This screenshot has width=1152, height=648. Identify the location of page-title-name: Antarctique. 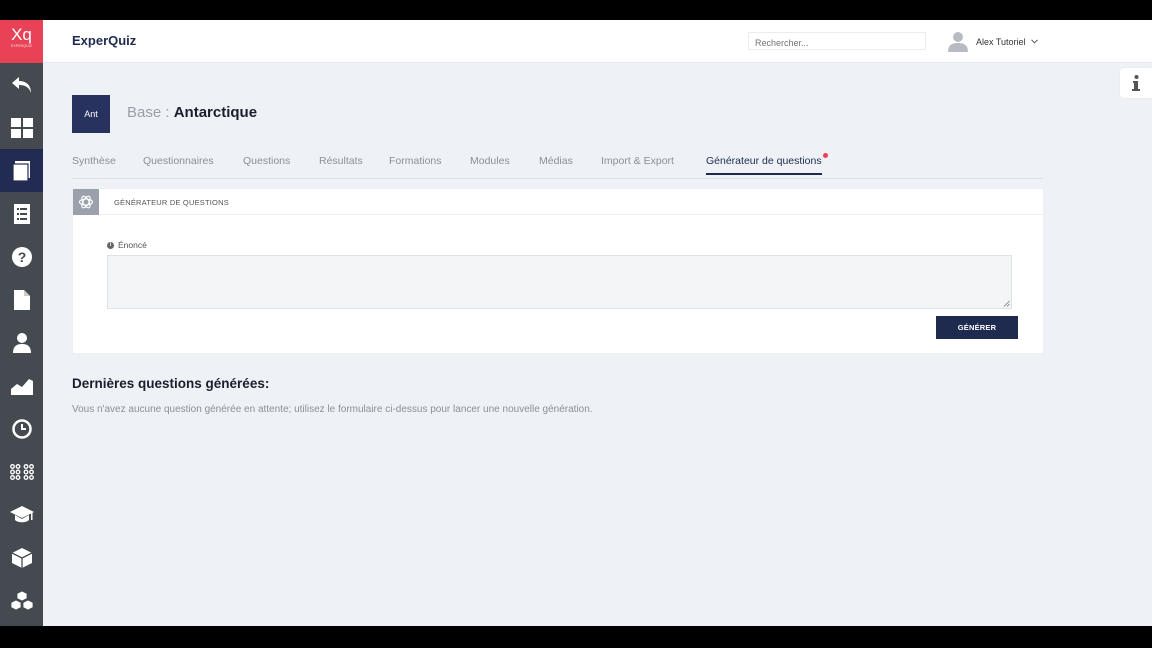
(215, 112).